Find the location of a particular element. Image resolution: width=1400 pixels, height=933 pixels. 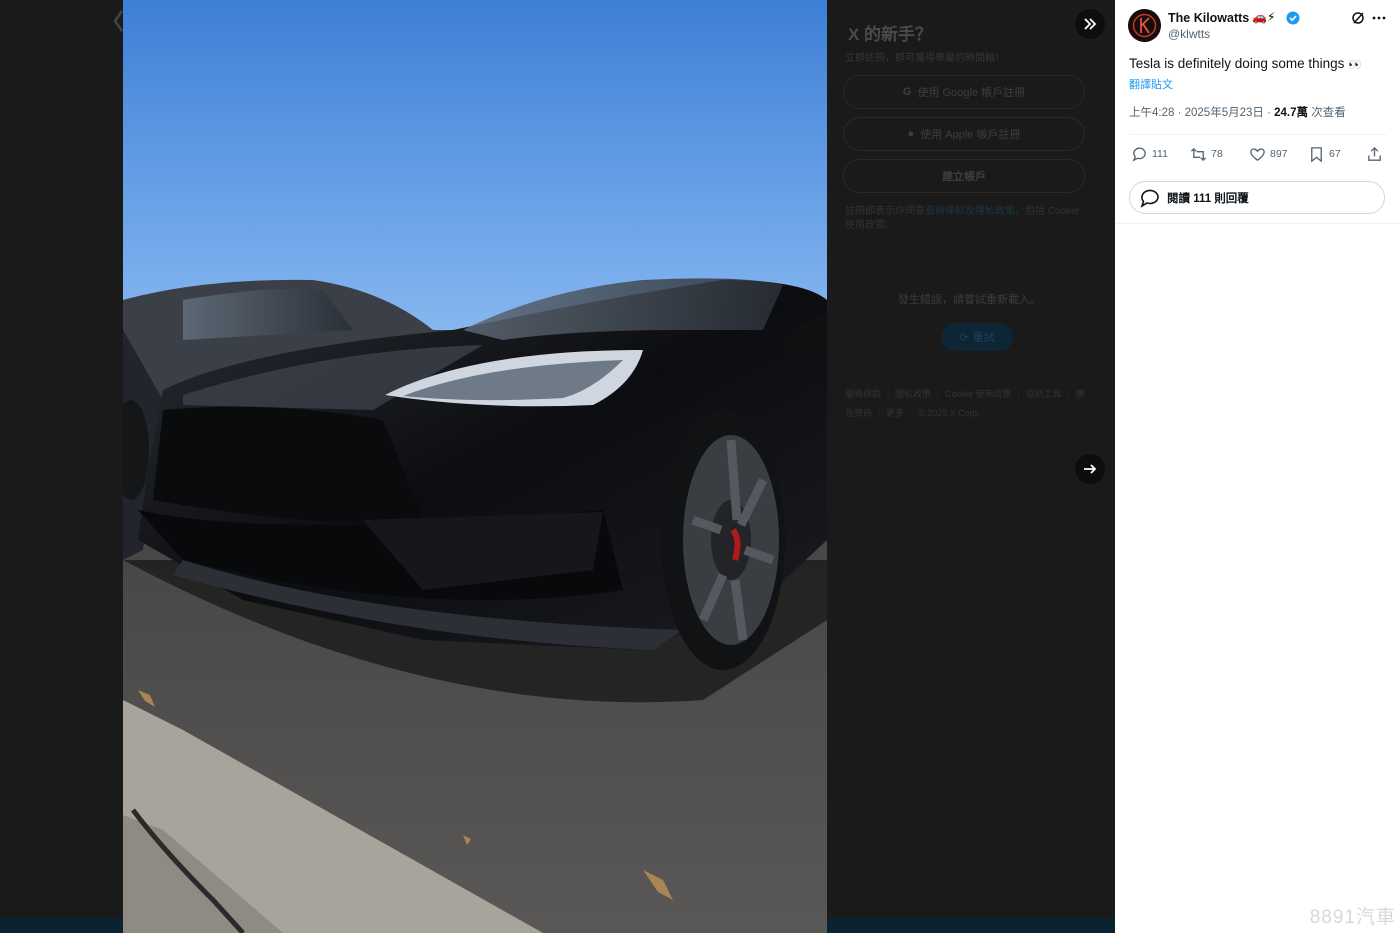

like-icon is located at coordinates (1257, 154).